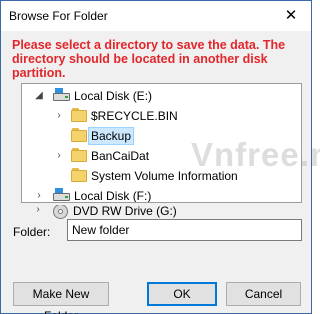 The height and width of the screenshot is (314, 320). Describe the element at coordinates (263, 294) in the screenshot. I see `cancel-button: Cancel` at that location.